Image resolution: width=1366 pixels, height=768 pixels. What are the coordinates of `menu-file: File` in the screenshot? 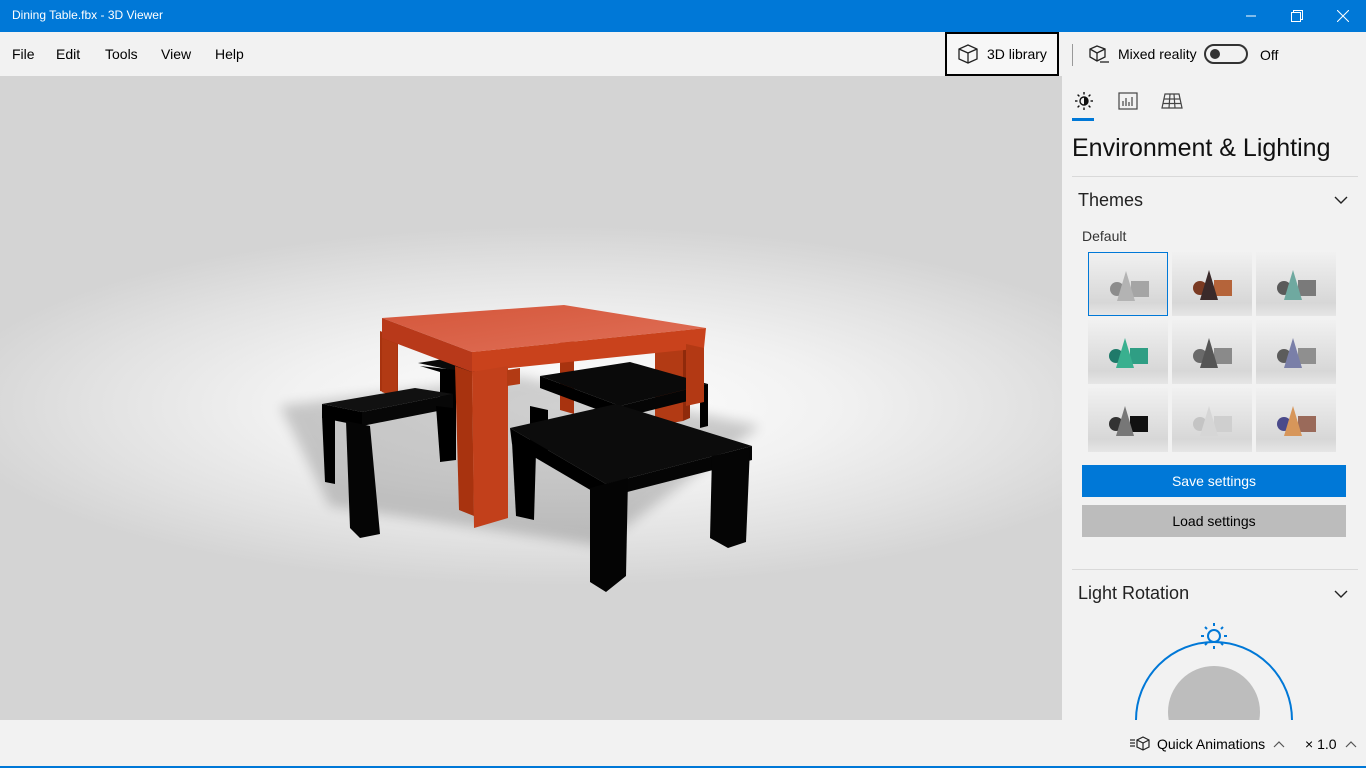 It's located at (23, 54).